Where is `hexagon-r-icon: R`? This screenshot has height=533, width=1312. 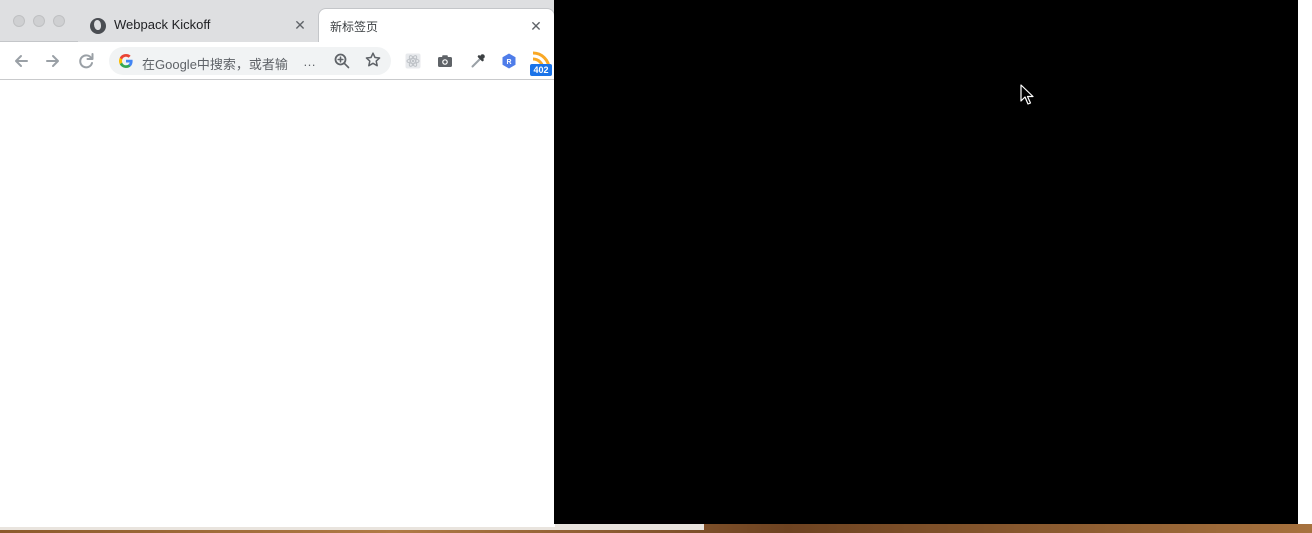
hexagon-r-icon: R is located at coordinates (509, 61).